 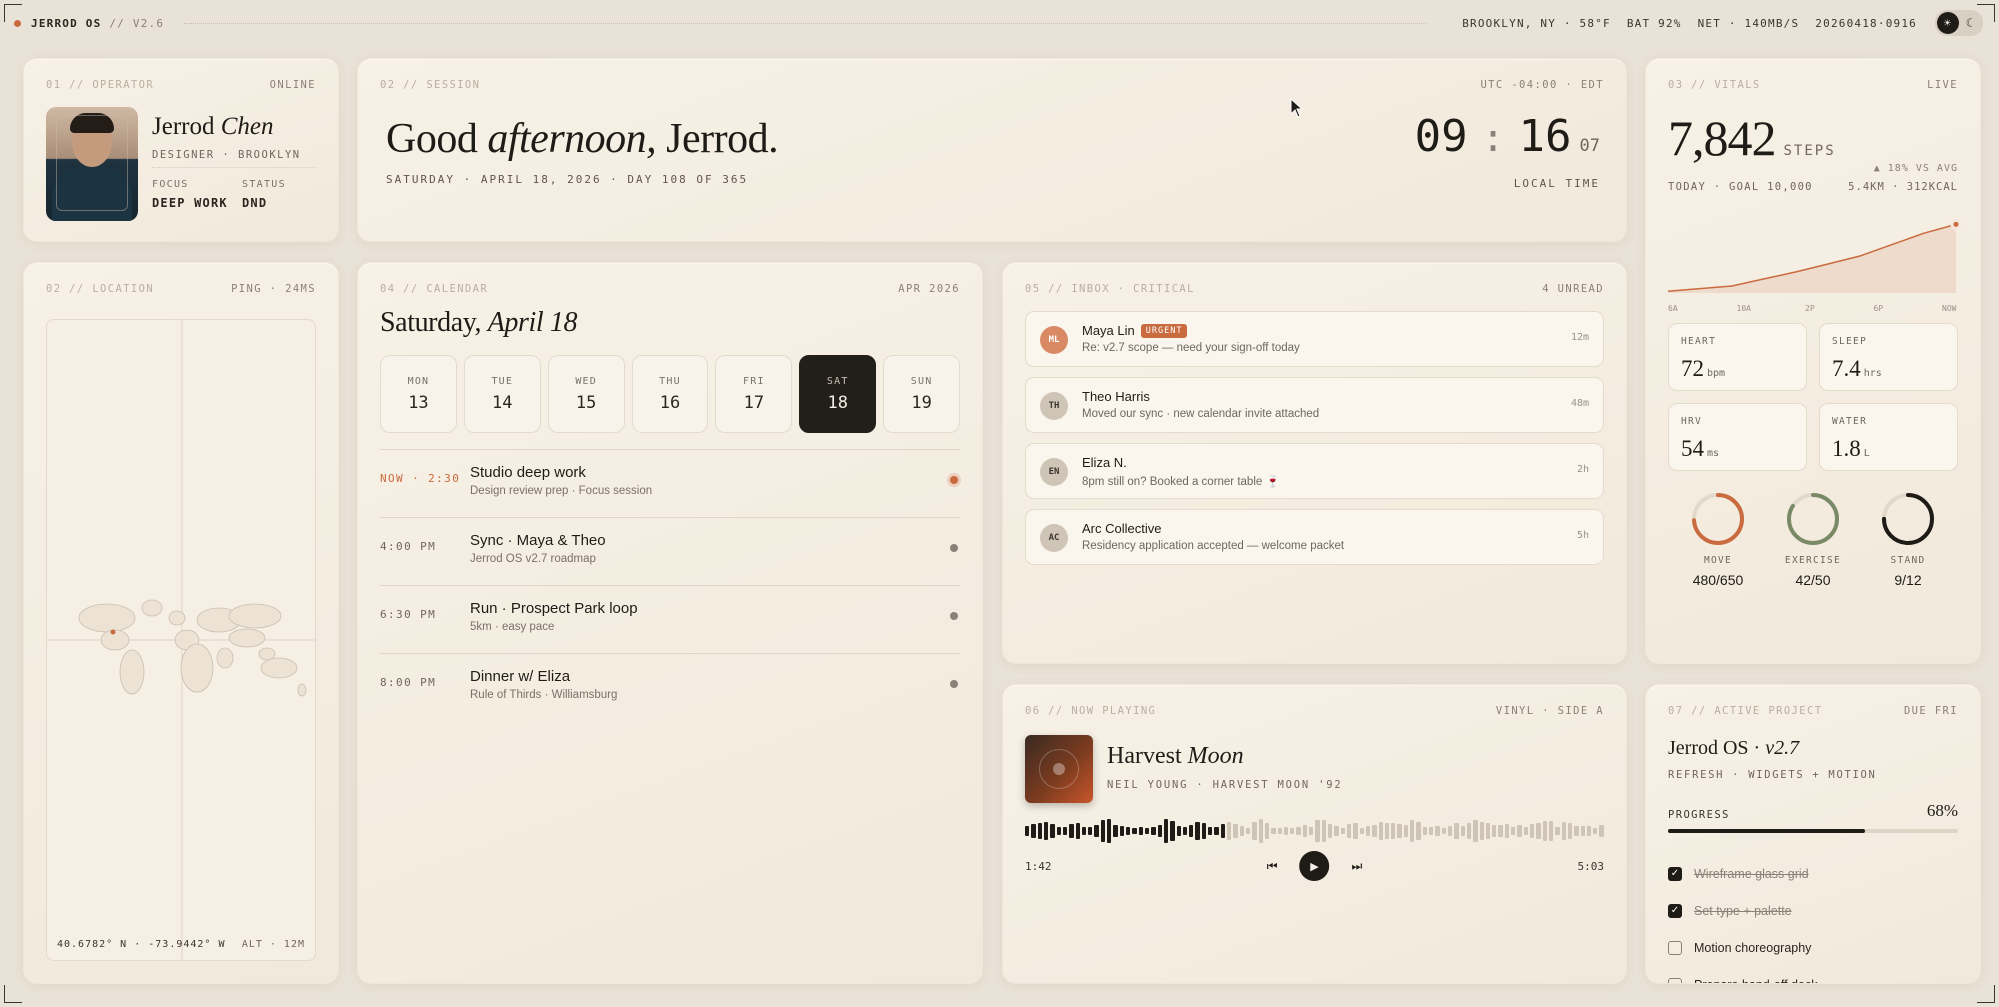 What do you see at coordinates (1110, 289) in the screenshot?
I see `inbox-card-title: 05 // INBOX · CRITICAL` at bounding box center [1110, 289].